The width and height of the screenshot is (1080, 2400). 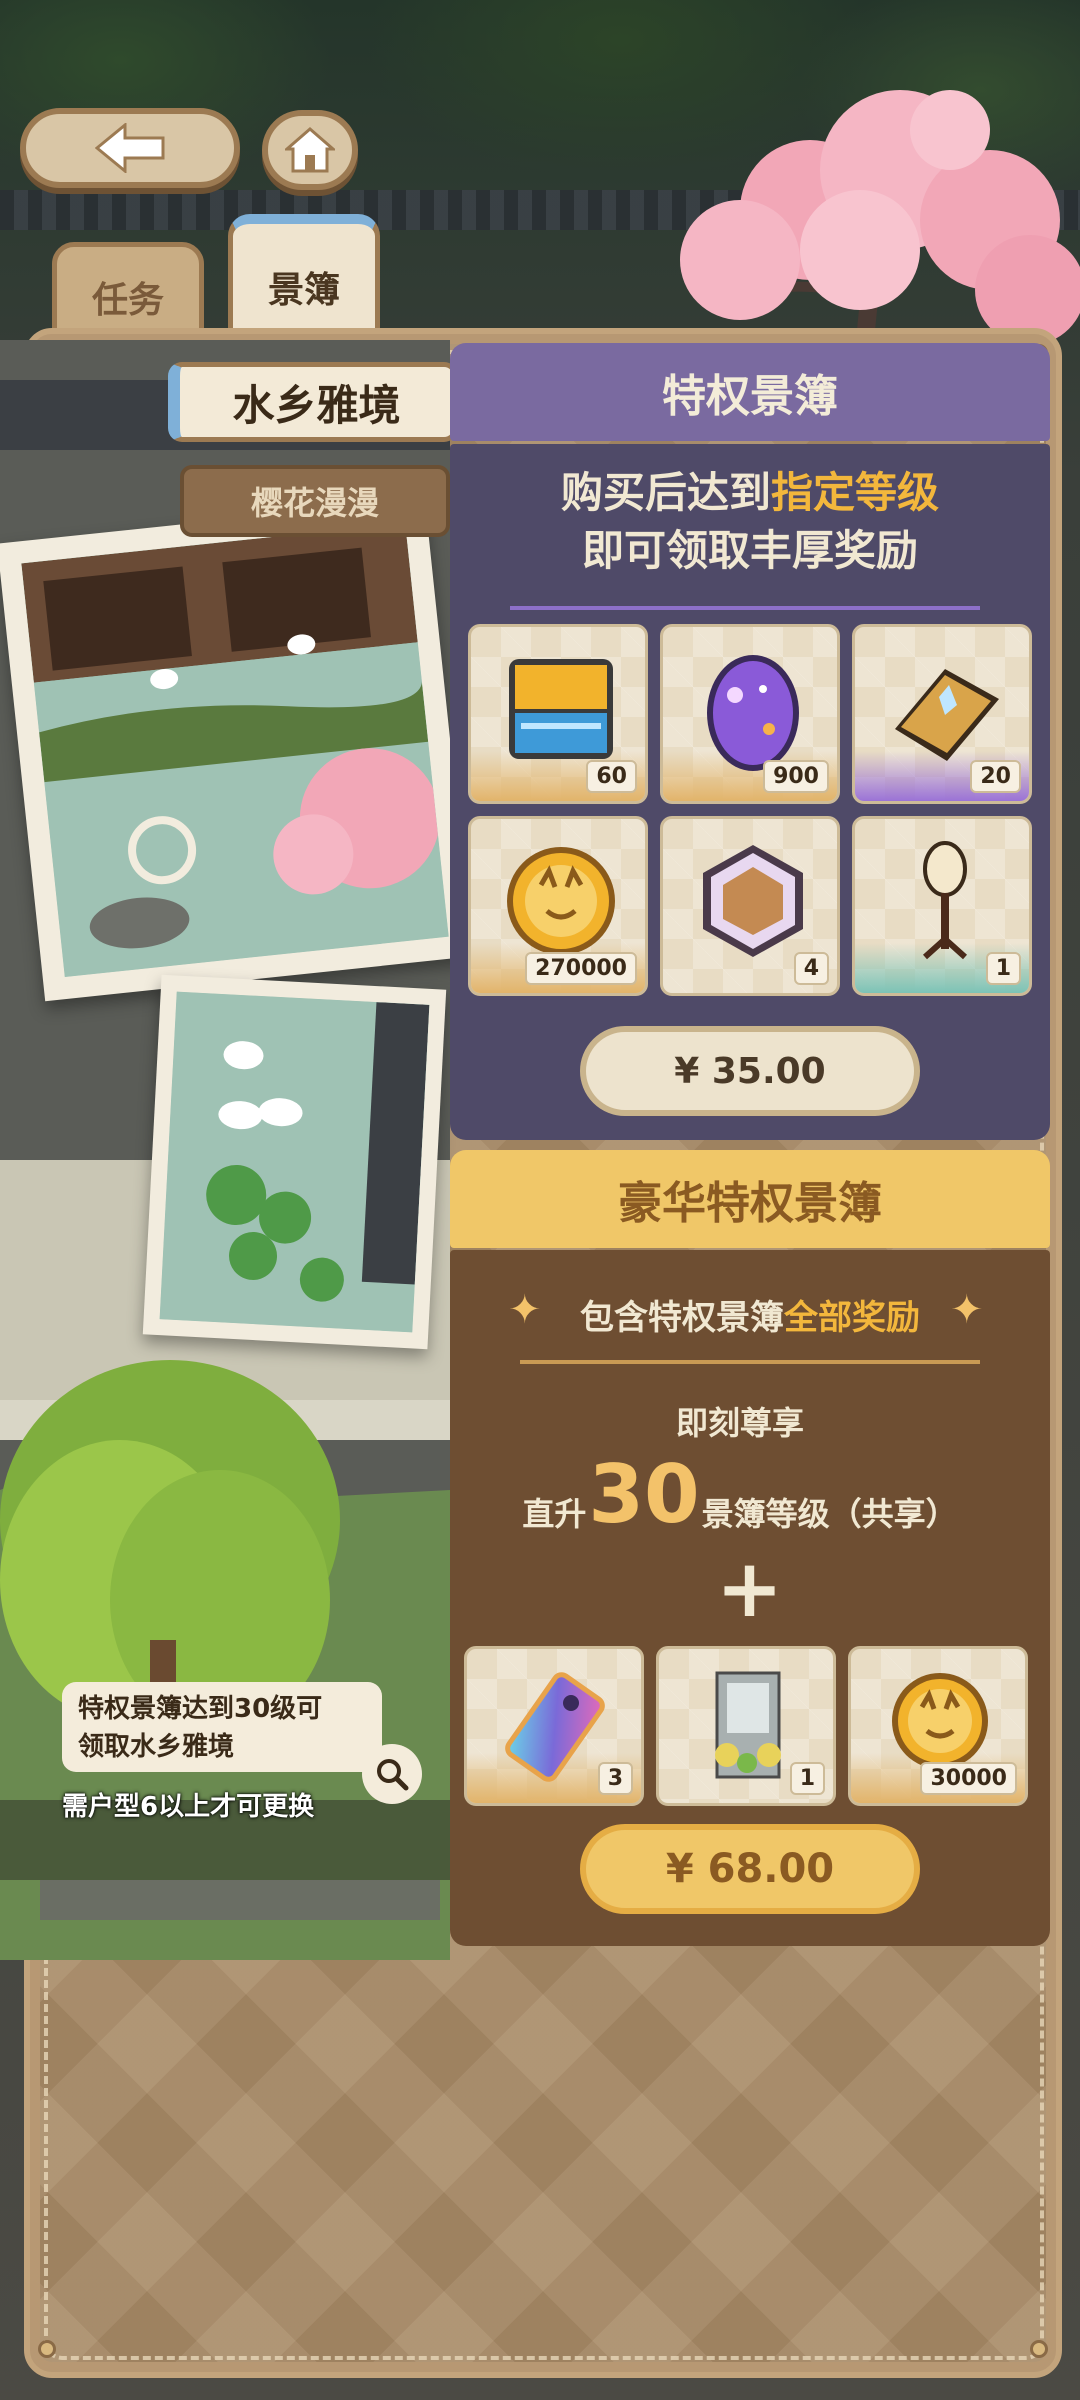 I want to click on level-suffix: 景簿等级（共享）, so click(x=829, y=1514).